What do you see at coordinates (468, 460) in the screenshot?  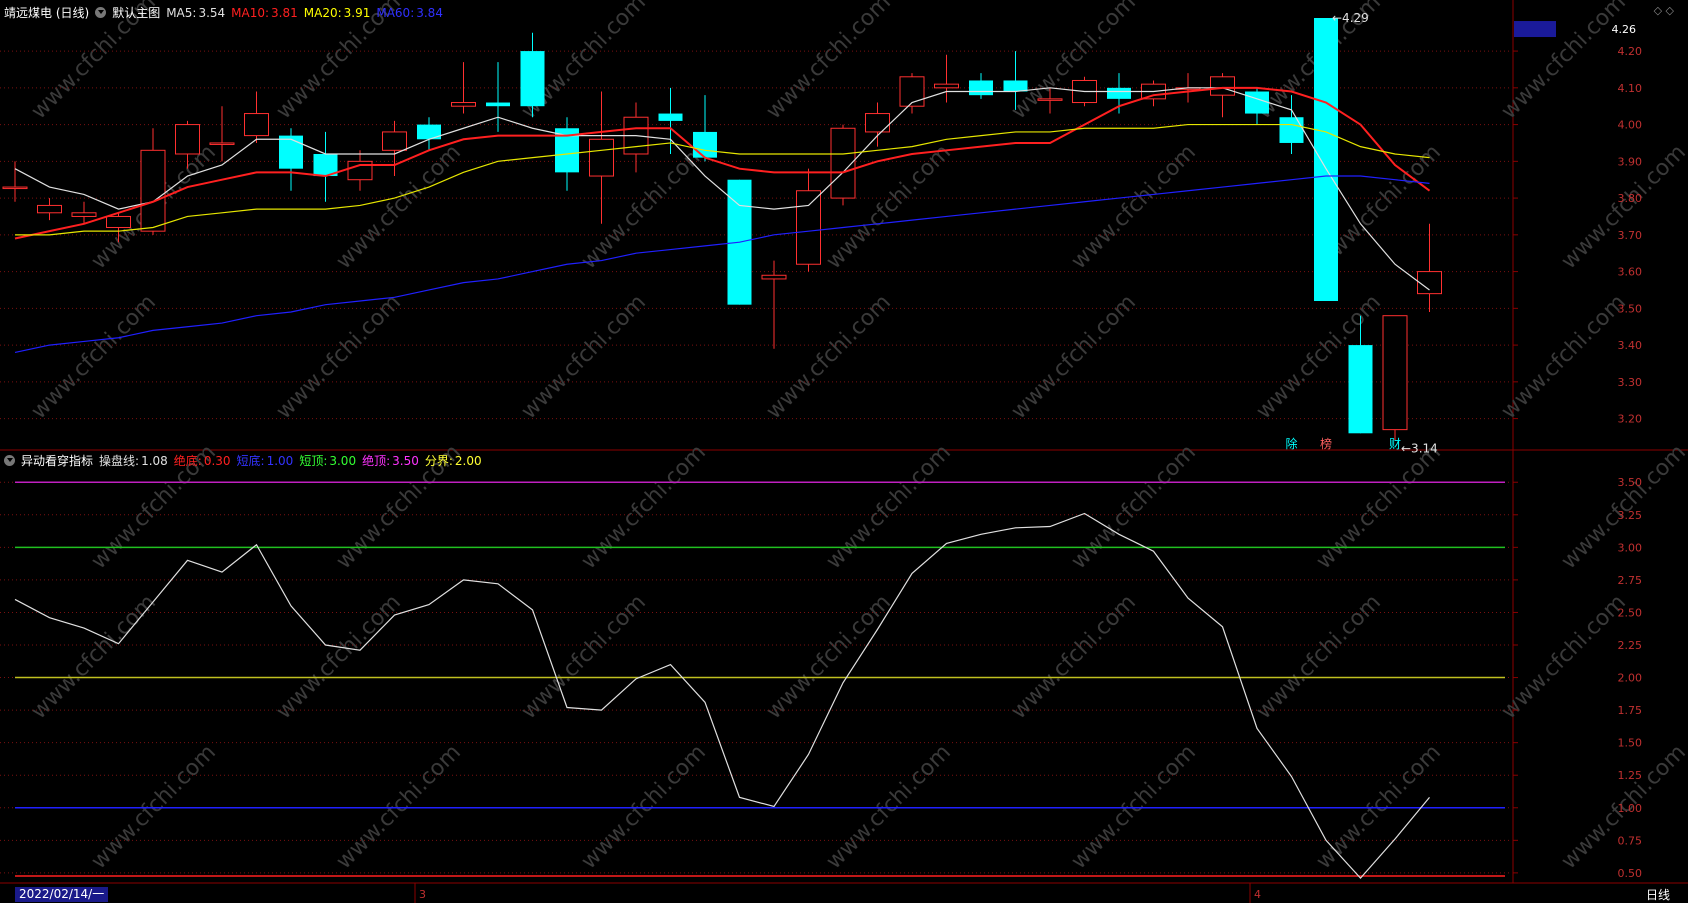 I see `ind-divider-value: 2.00` at bounding box center [468, 460].